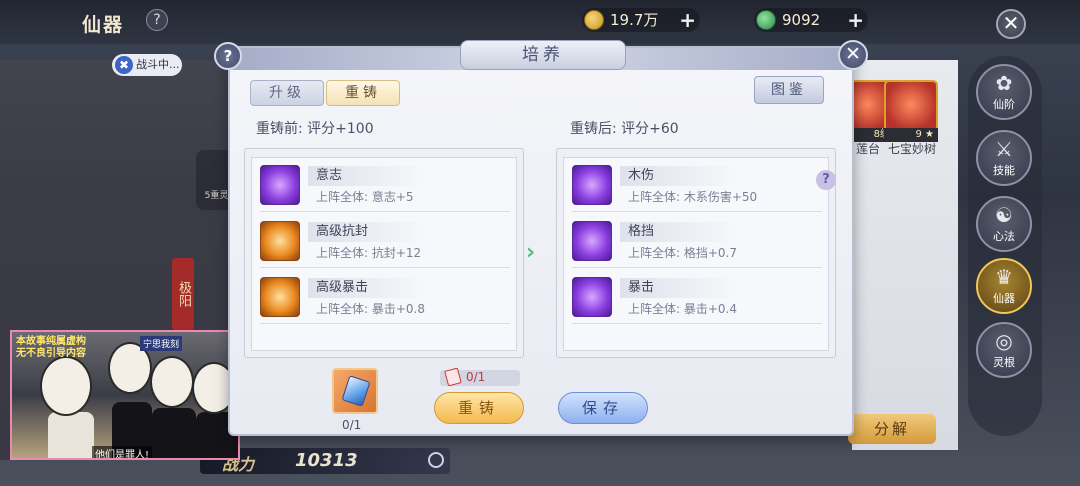 Image resolution: width=1080 pixels, height=486 pixels. Describe the element at coordinates (436, 460) in the screenshot. I see `search-icon` at that location.